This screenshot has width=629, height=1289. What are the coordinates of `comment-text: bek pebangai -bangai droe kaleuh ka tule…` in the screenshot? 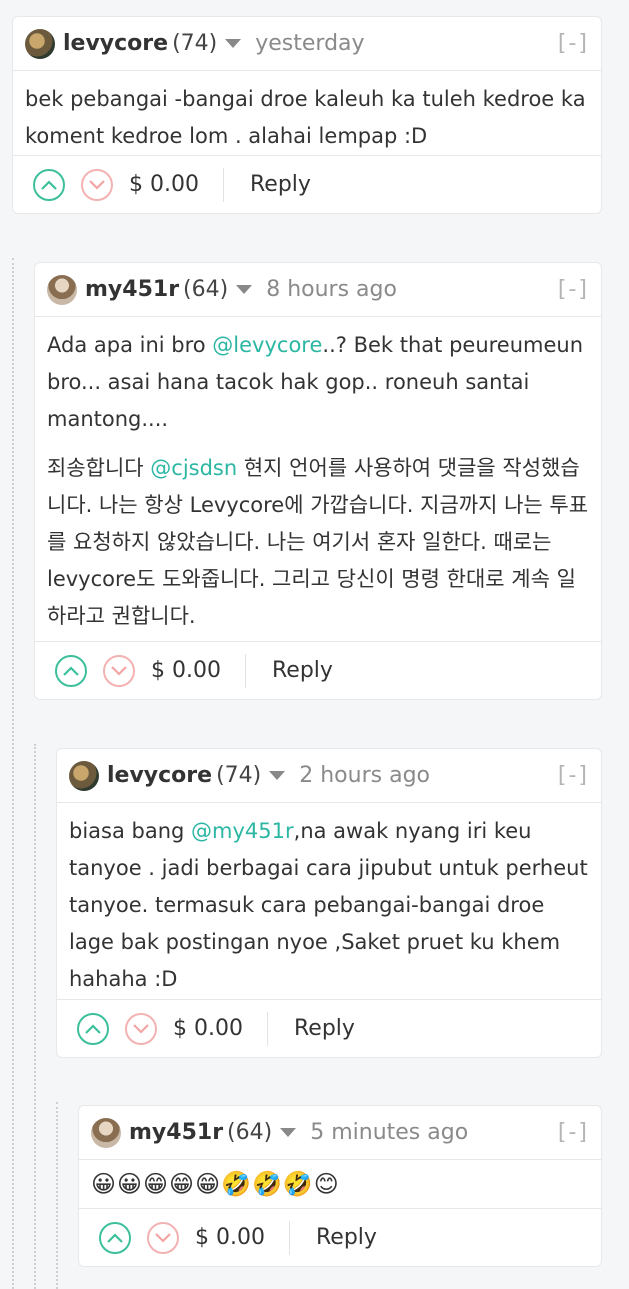 It's located at (305, 117).